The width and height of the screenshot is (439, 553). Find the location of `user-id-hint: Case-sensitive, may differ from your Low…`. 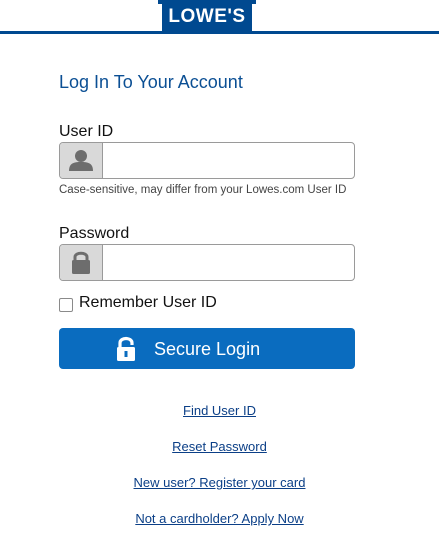

user-id-hint: Case-sensitive, may differ from your Low… is located at coordinates (203, 190).